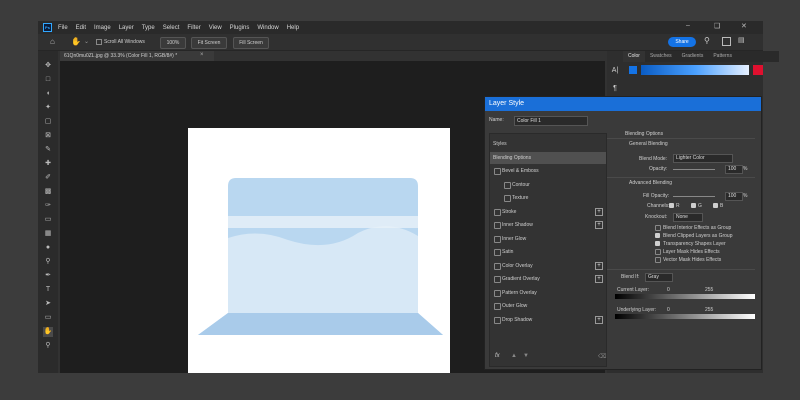 The height and width of the screenshot is (400, 800). I want to click on menu-image: Image, so click(102, 28).